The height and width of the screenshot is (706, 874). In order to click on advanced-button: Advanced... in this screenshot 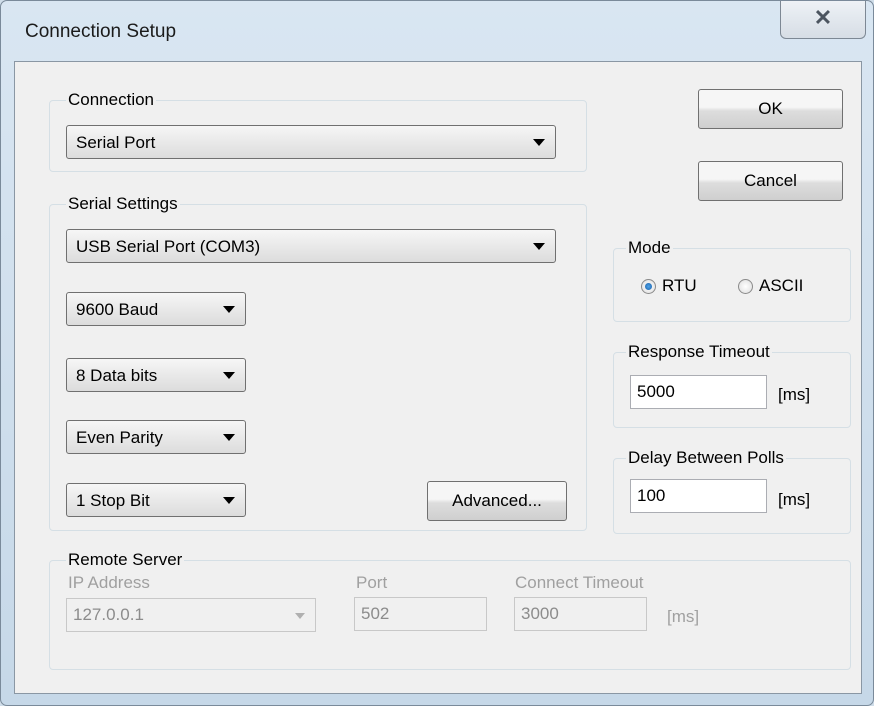, I will do `click(497, 501)`.